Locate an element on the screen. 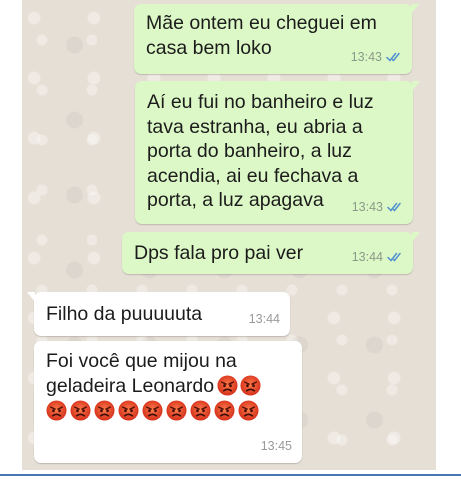 Image resolution: width=461 pixels, height=480 pixels. emoji-row is located at coordinates (169, 410).